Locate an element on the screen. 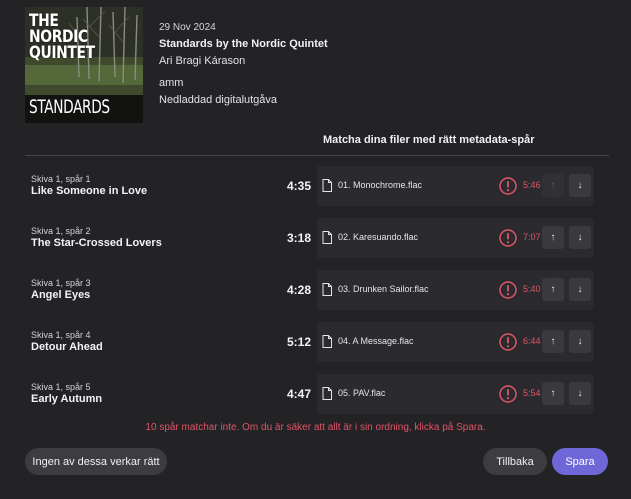 The width and height of the screenshot is (631, 499). track-position: Skiva 1, spår 1 is located at coordinates (61, 179).